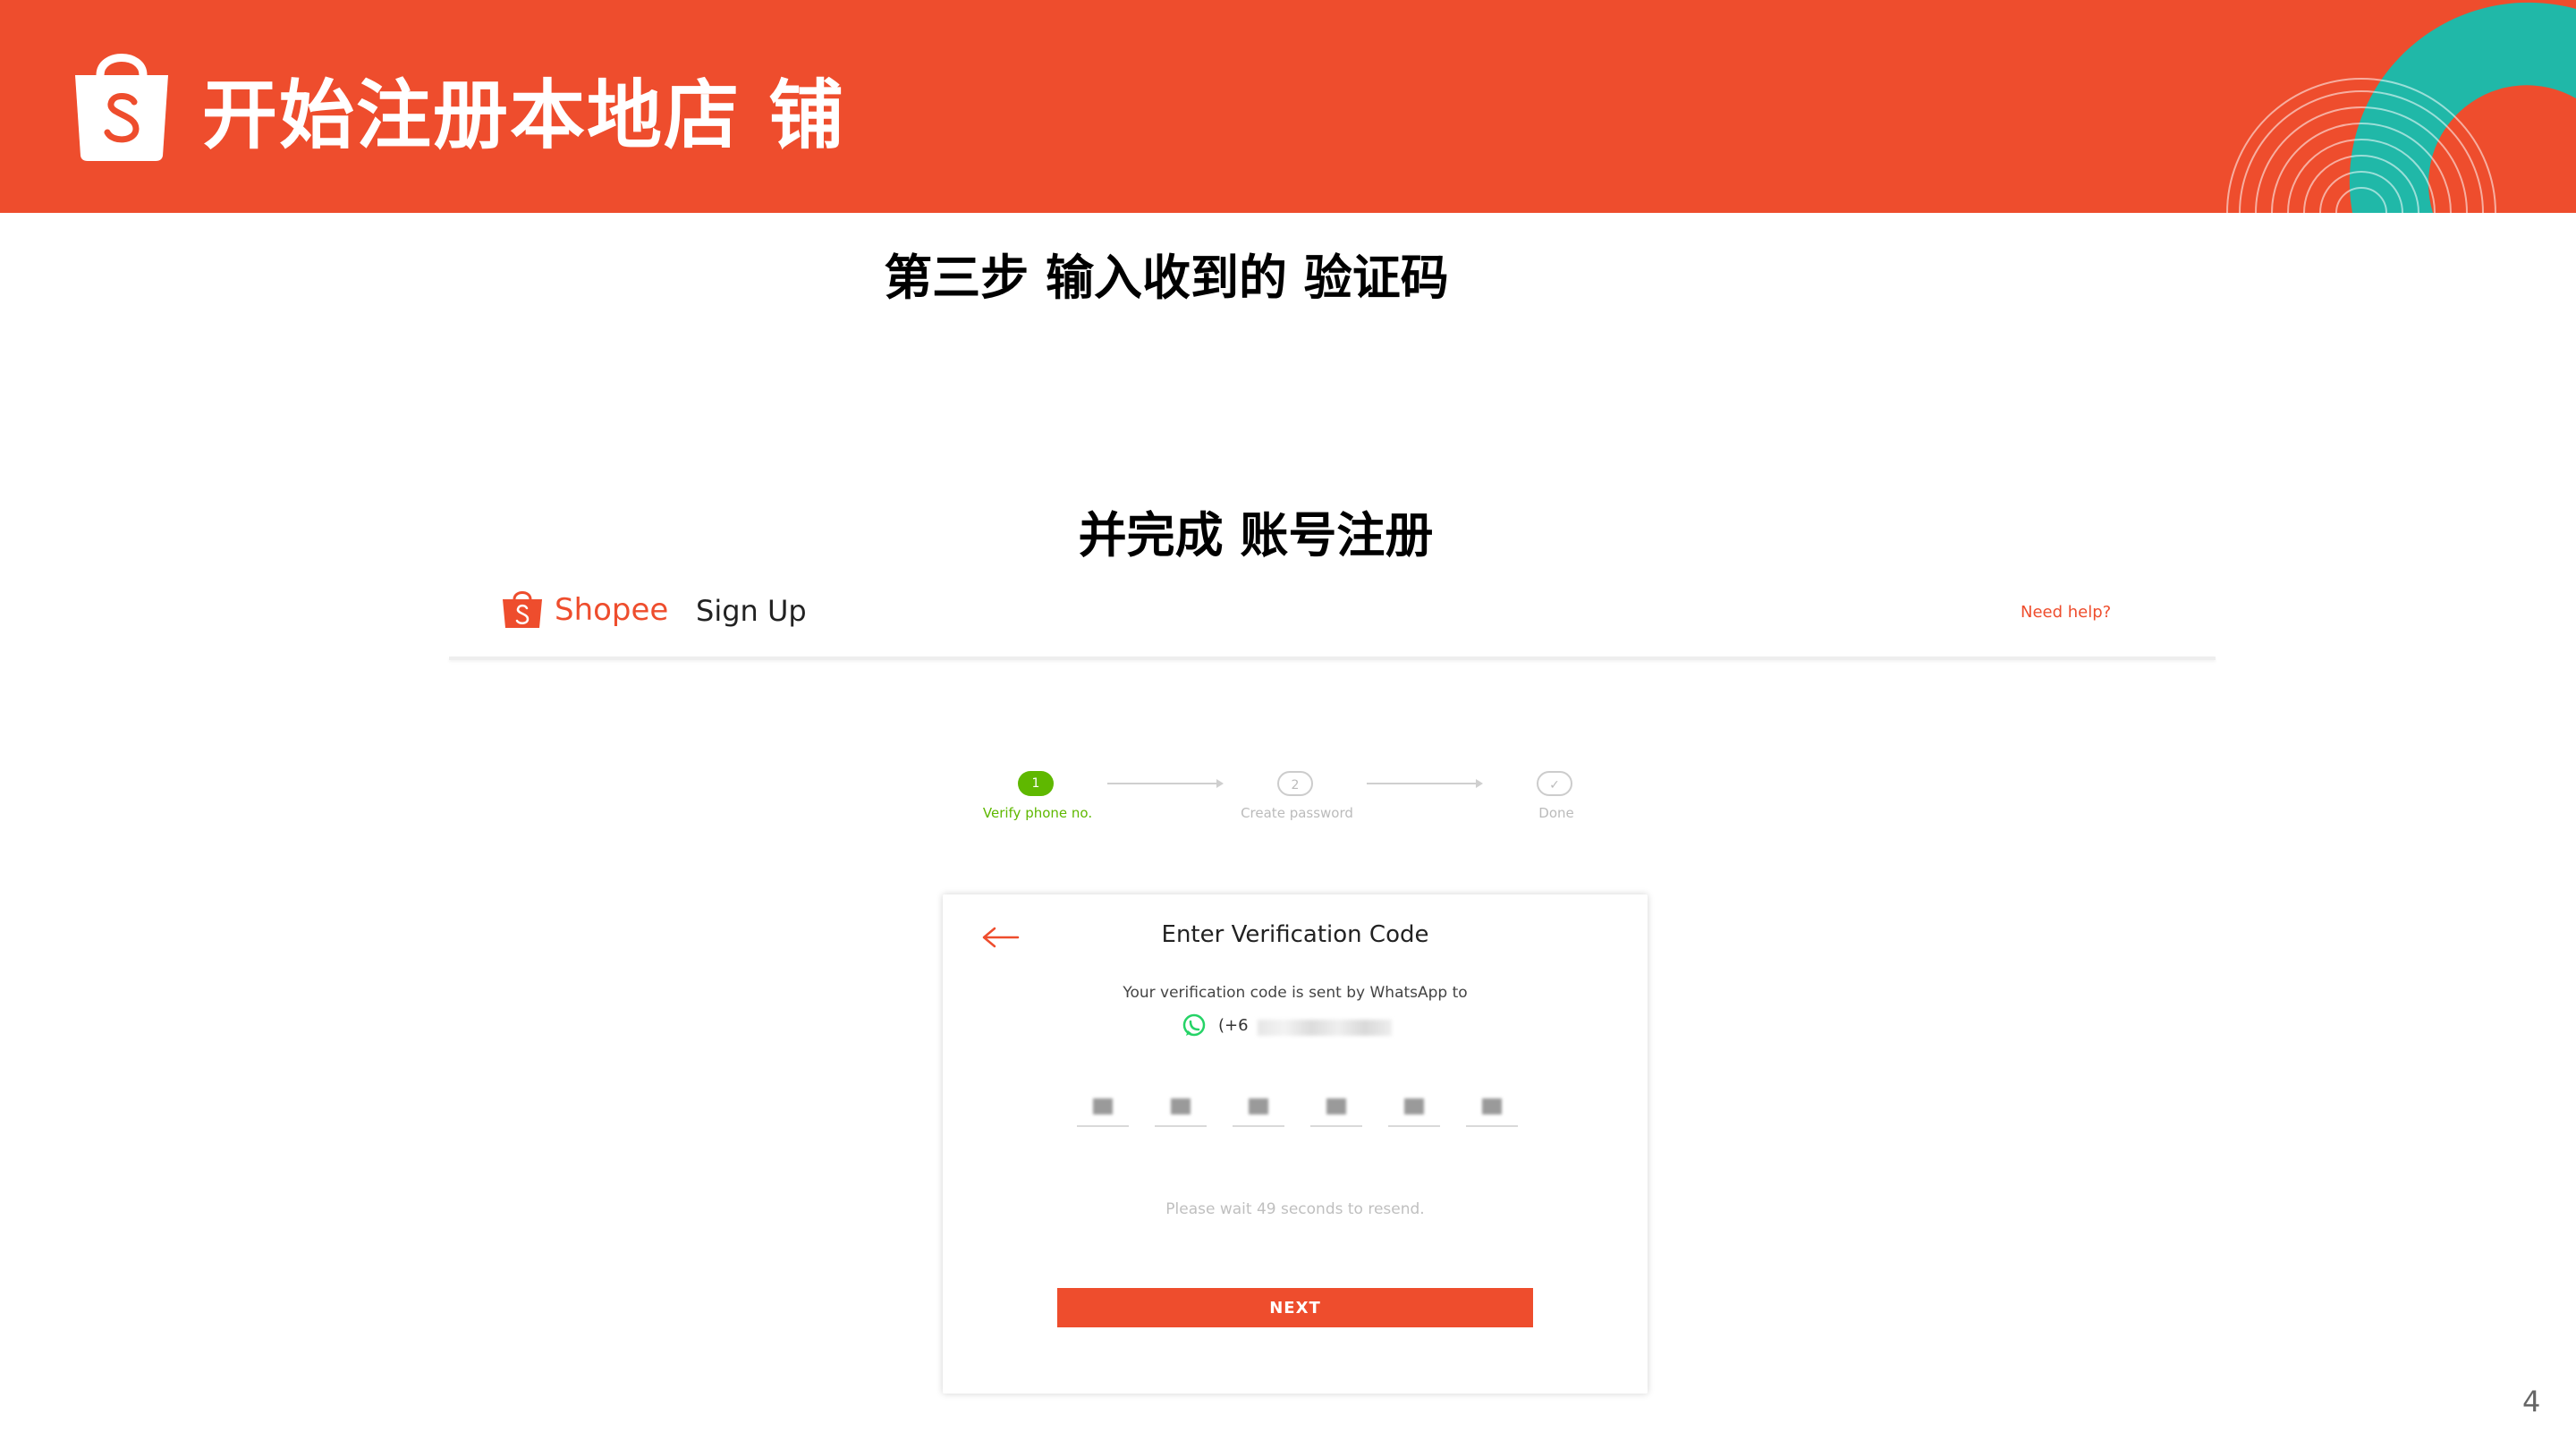  I want to click on phone-prefix: (+6, so click(1233, 1025).